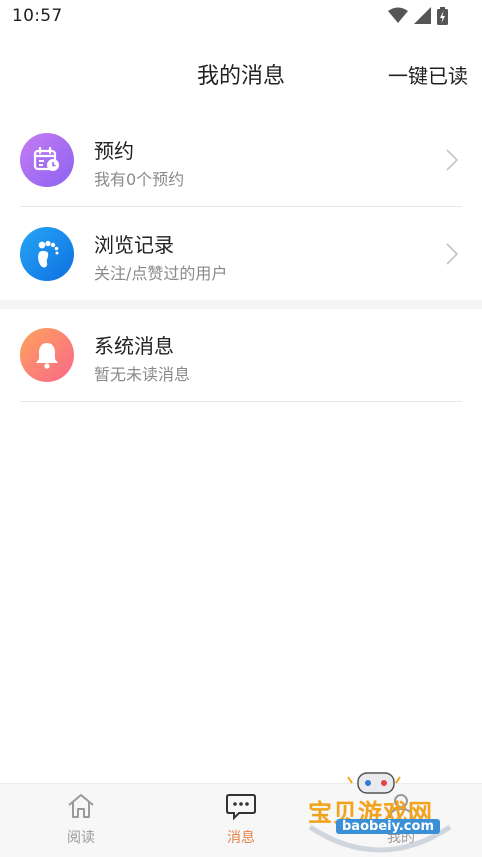 The width and height of the screenshot is (482, 857). Describe the element at coordinates (161, 273) in the screenshot. I see `list-item-subtitle: 关注/点赞过的用户` at that location.